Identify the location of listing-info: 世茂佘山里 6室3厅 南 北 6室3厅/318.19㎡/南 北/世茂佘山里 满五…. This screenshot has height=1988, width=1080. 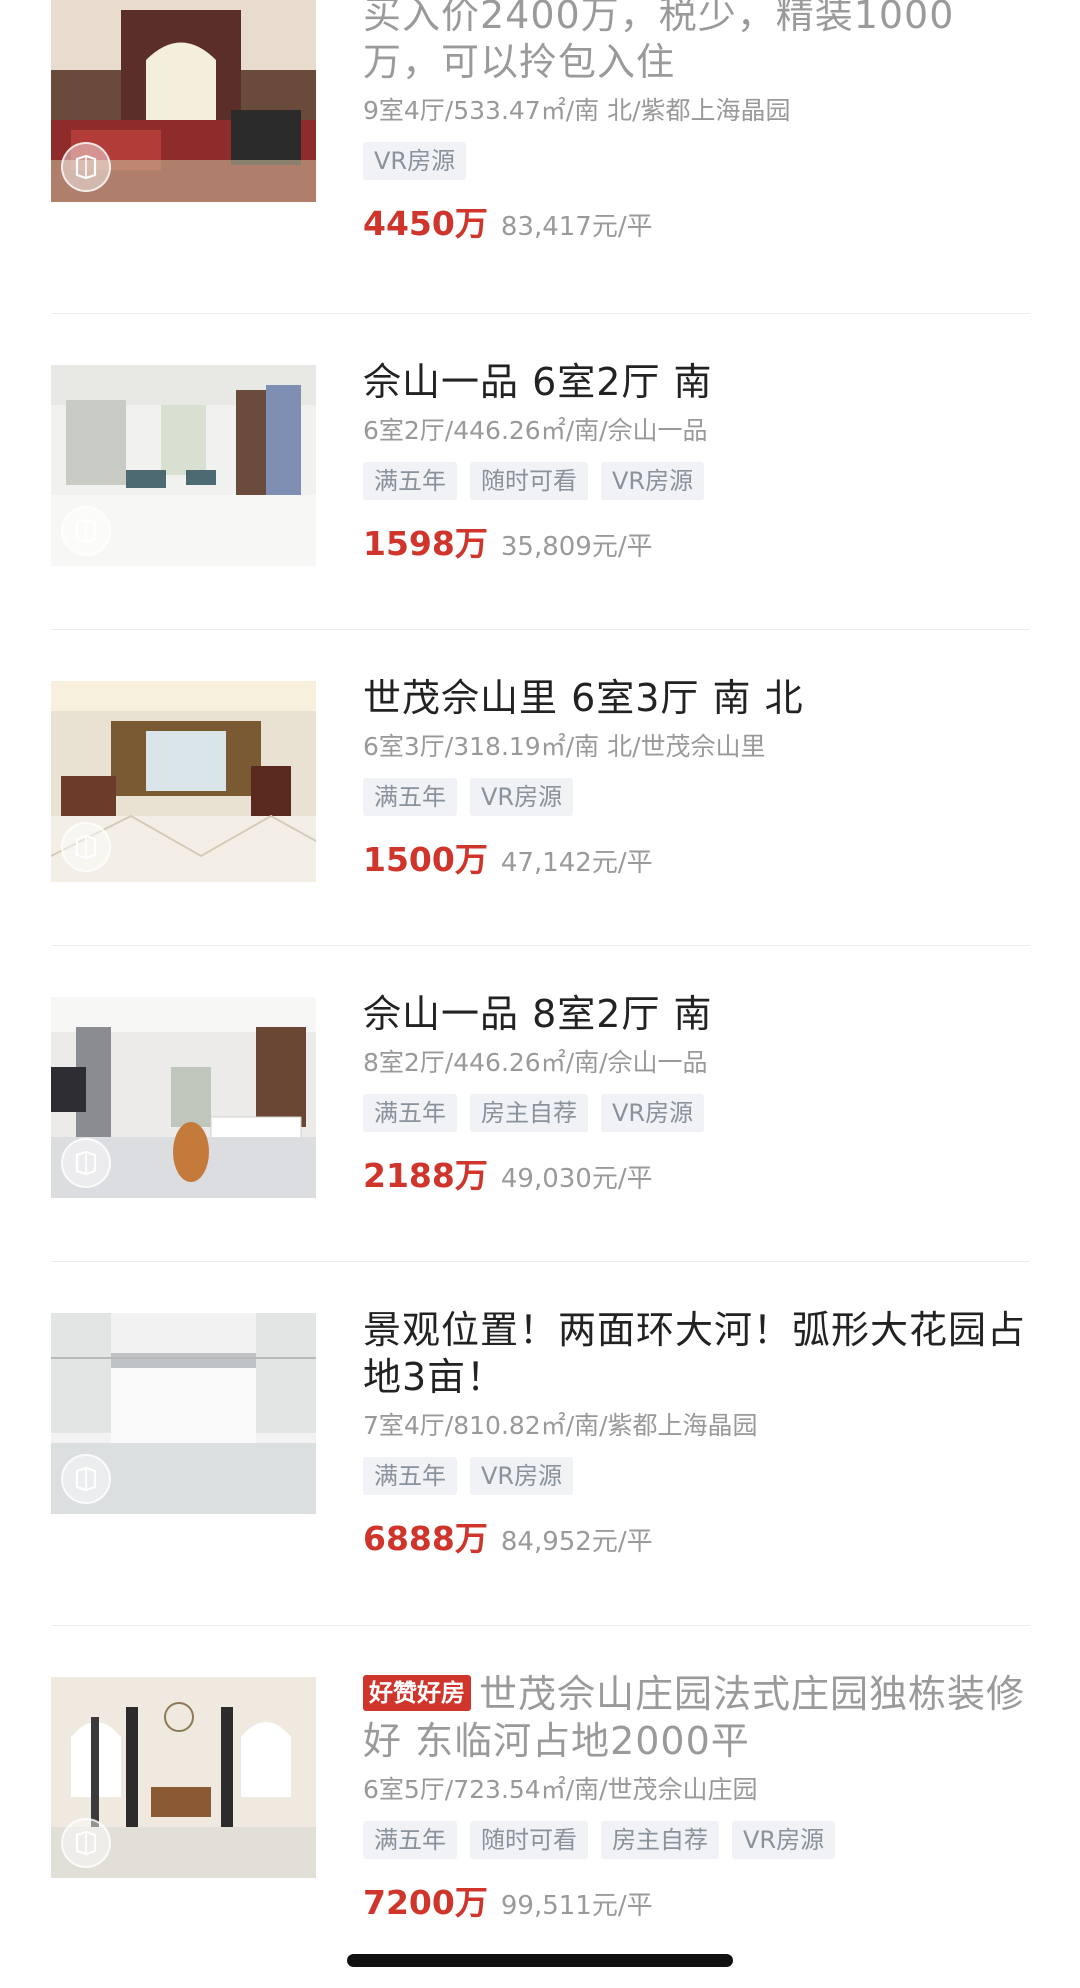
(696, 778).